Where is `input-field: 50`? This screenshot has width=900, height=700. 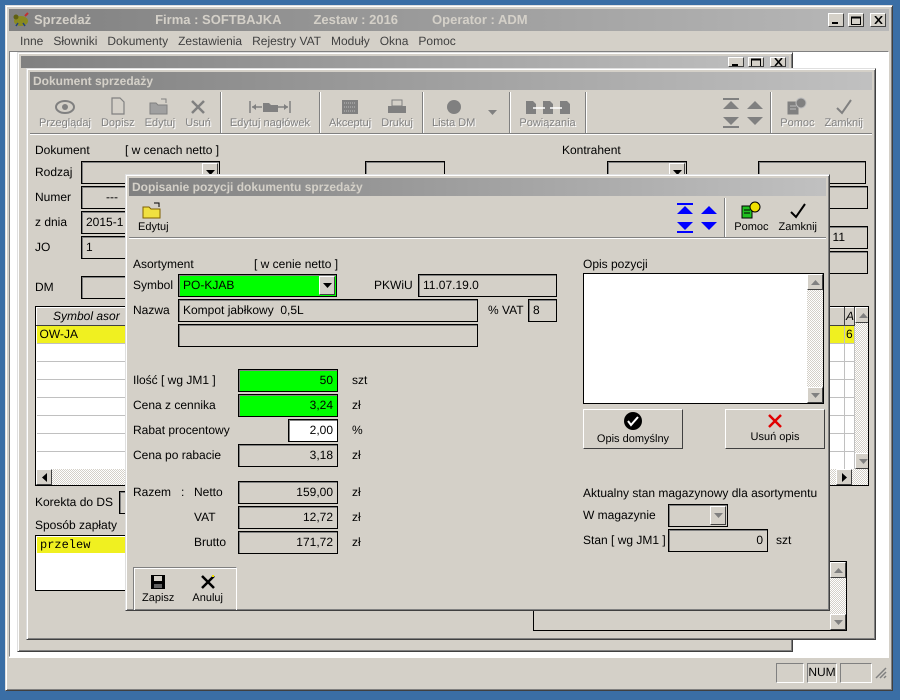
input-field: 50 is located at coordinates (288, 380).